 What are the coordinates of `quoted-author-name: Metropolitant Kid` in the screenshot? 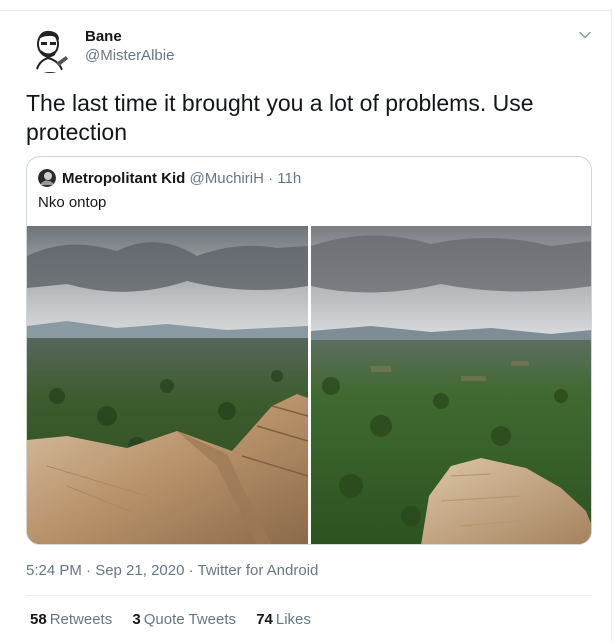 It's located at (123, 178).